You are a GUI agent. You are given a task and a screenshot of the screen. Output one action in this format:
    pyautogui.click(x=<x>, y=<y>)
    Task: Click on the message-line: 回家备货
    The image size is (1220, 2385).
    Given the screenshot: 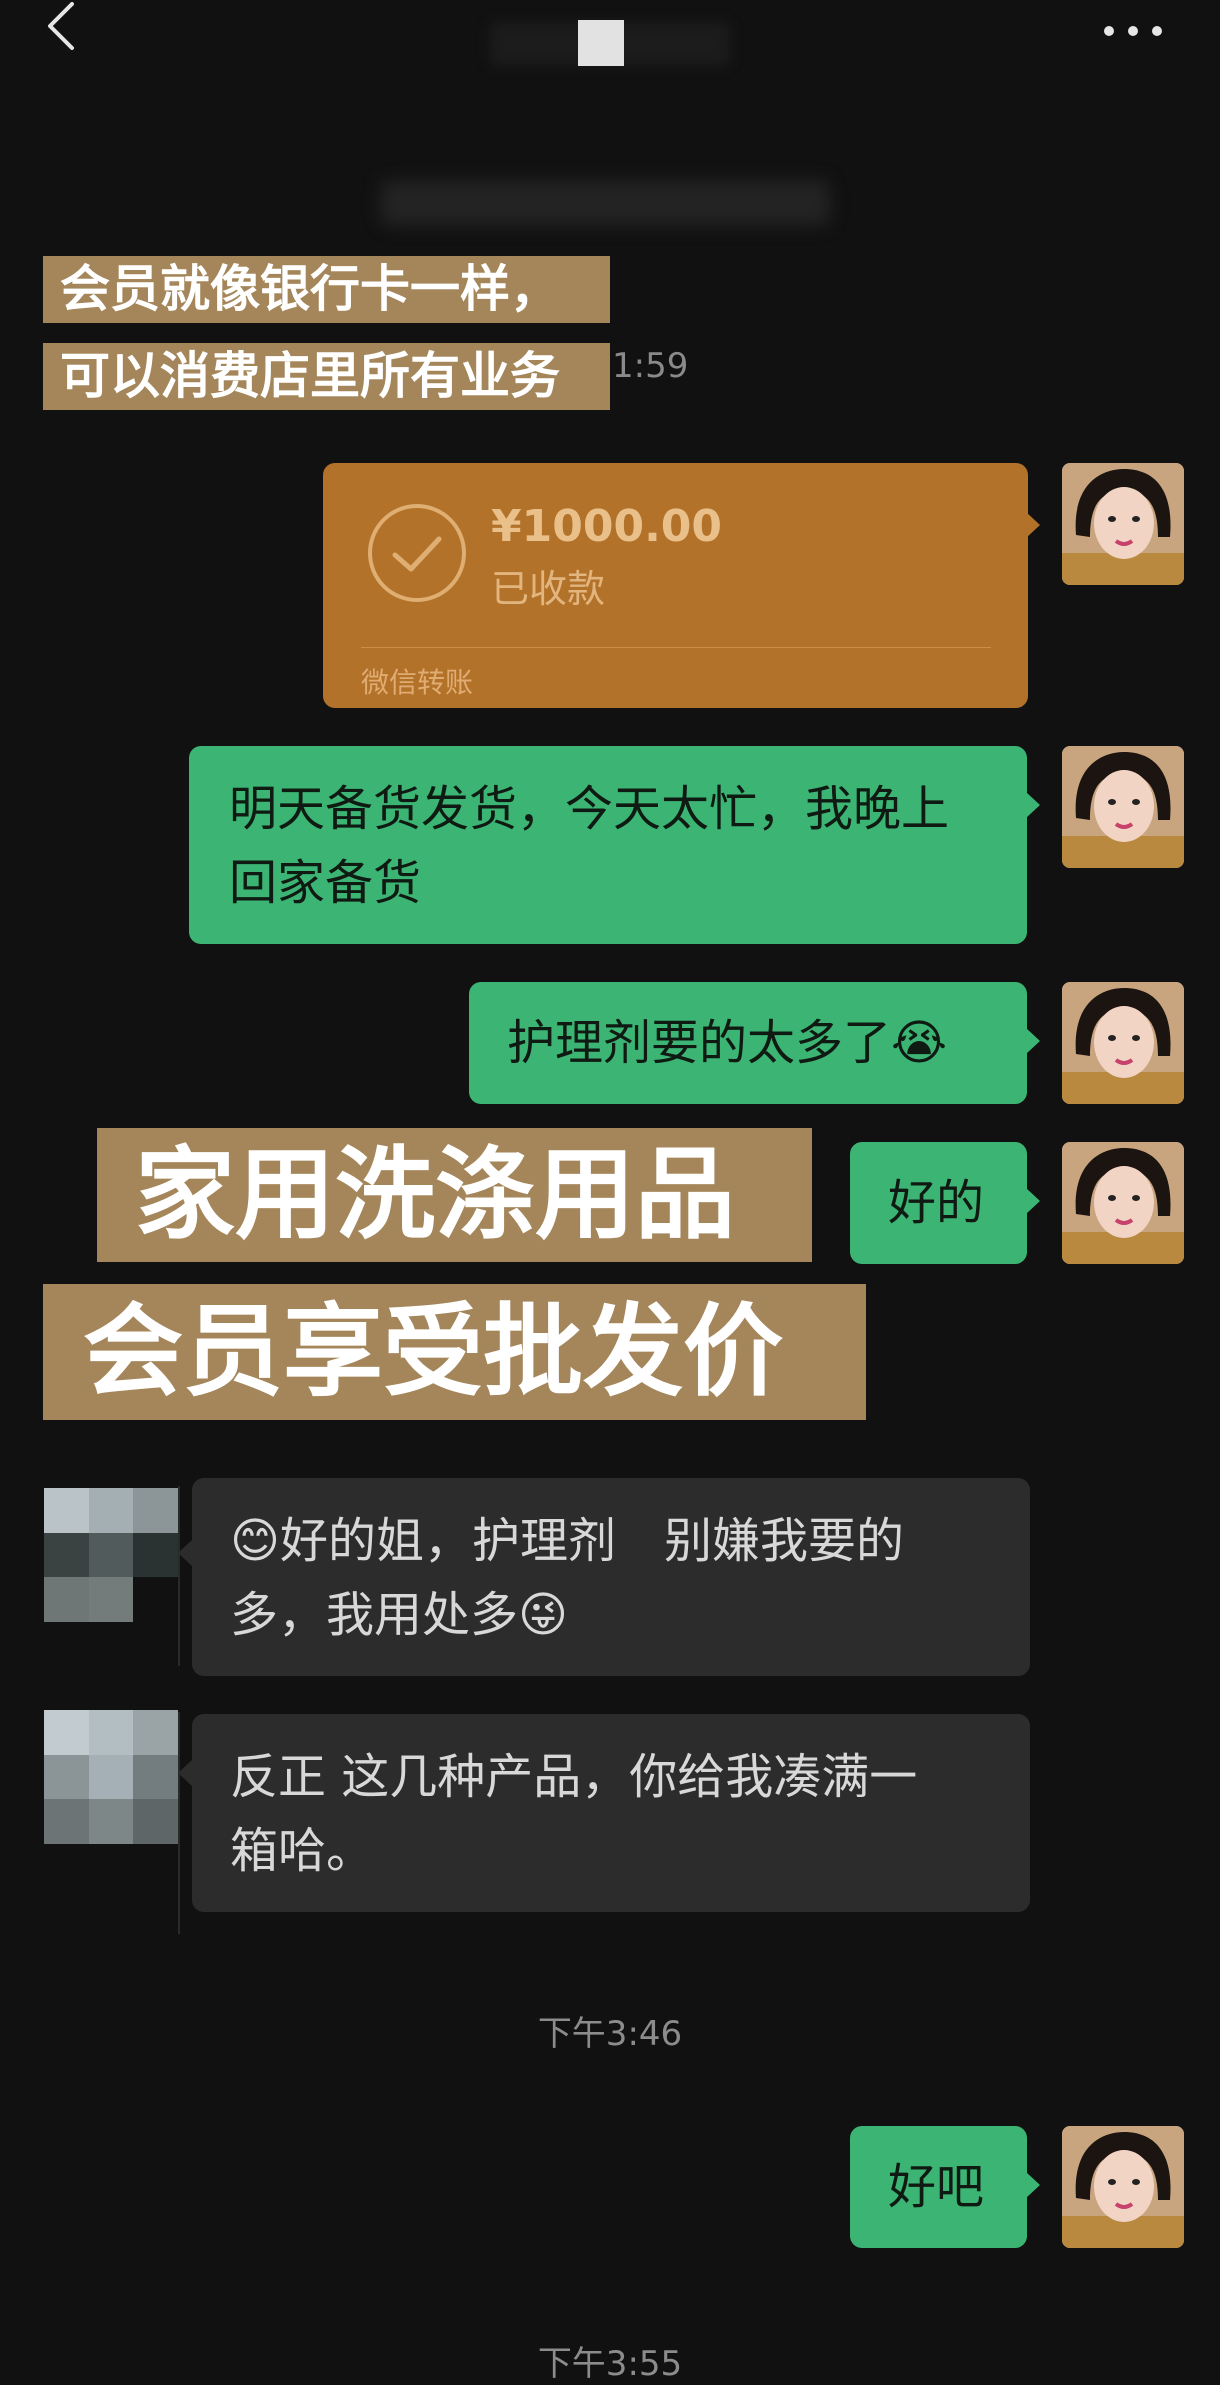 What is the action you would take?
    pyautogui.click(x=325, y=883)
    